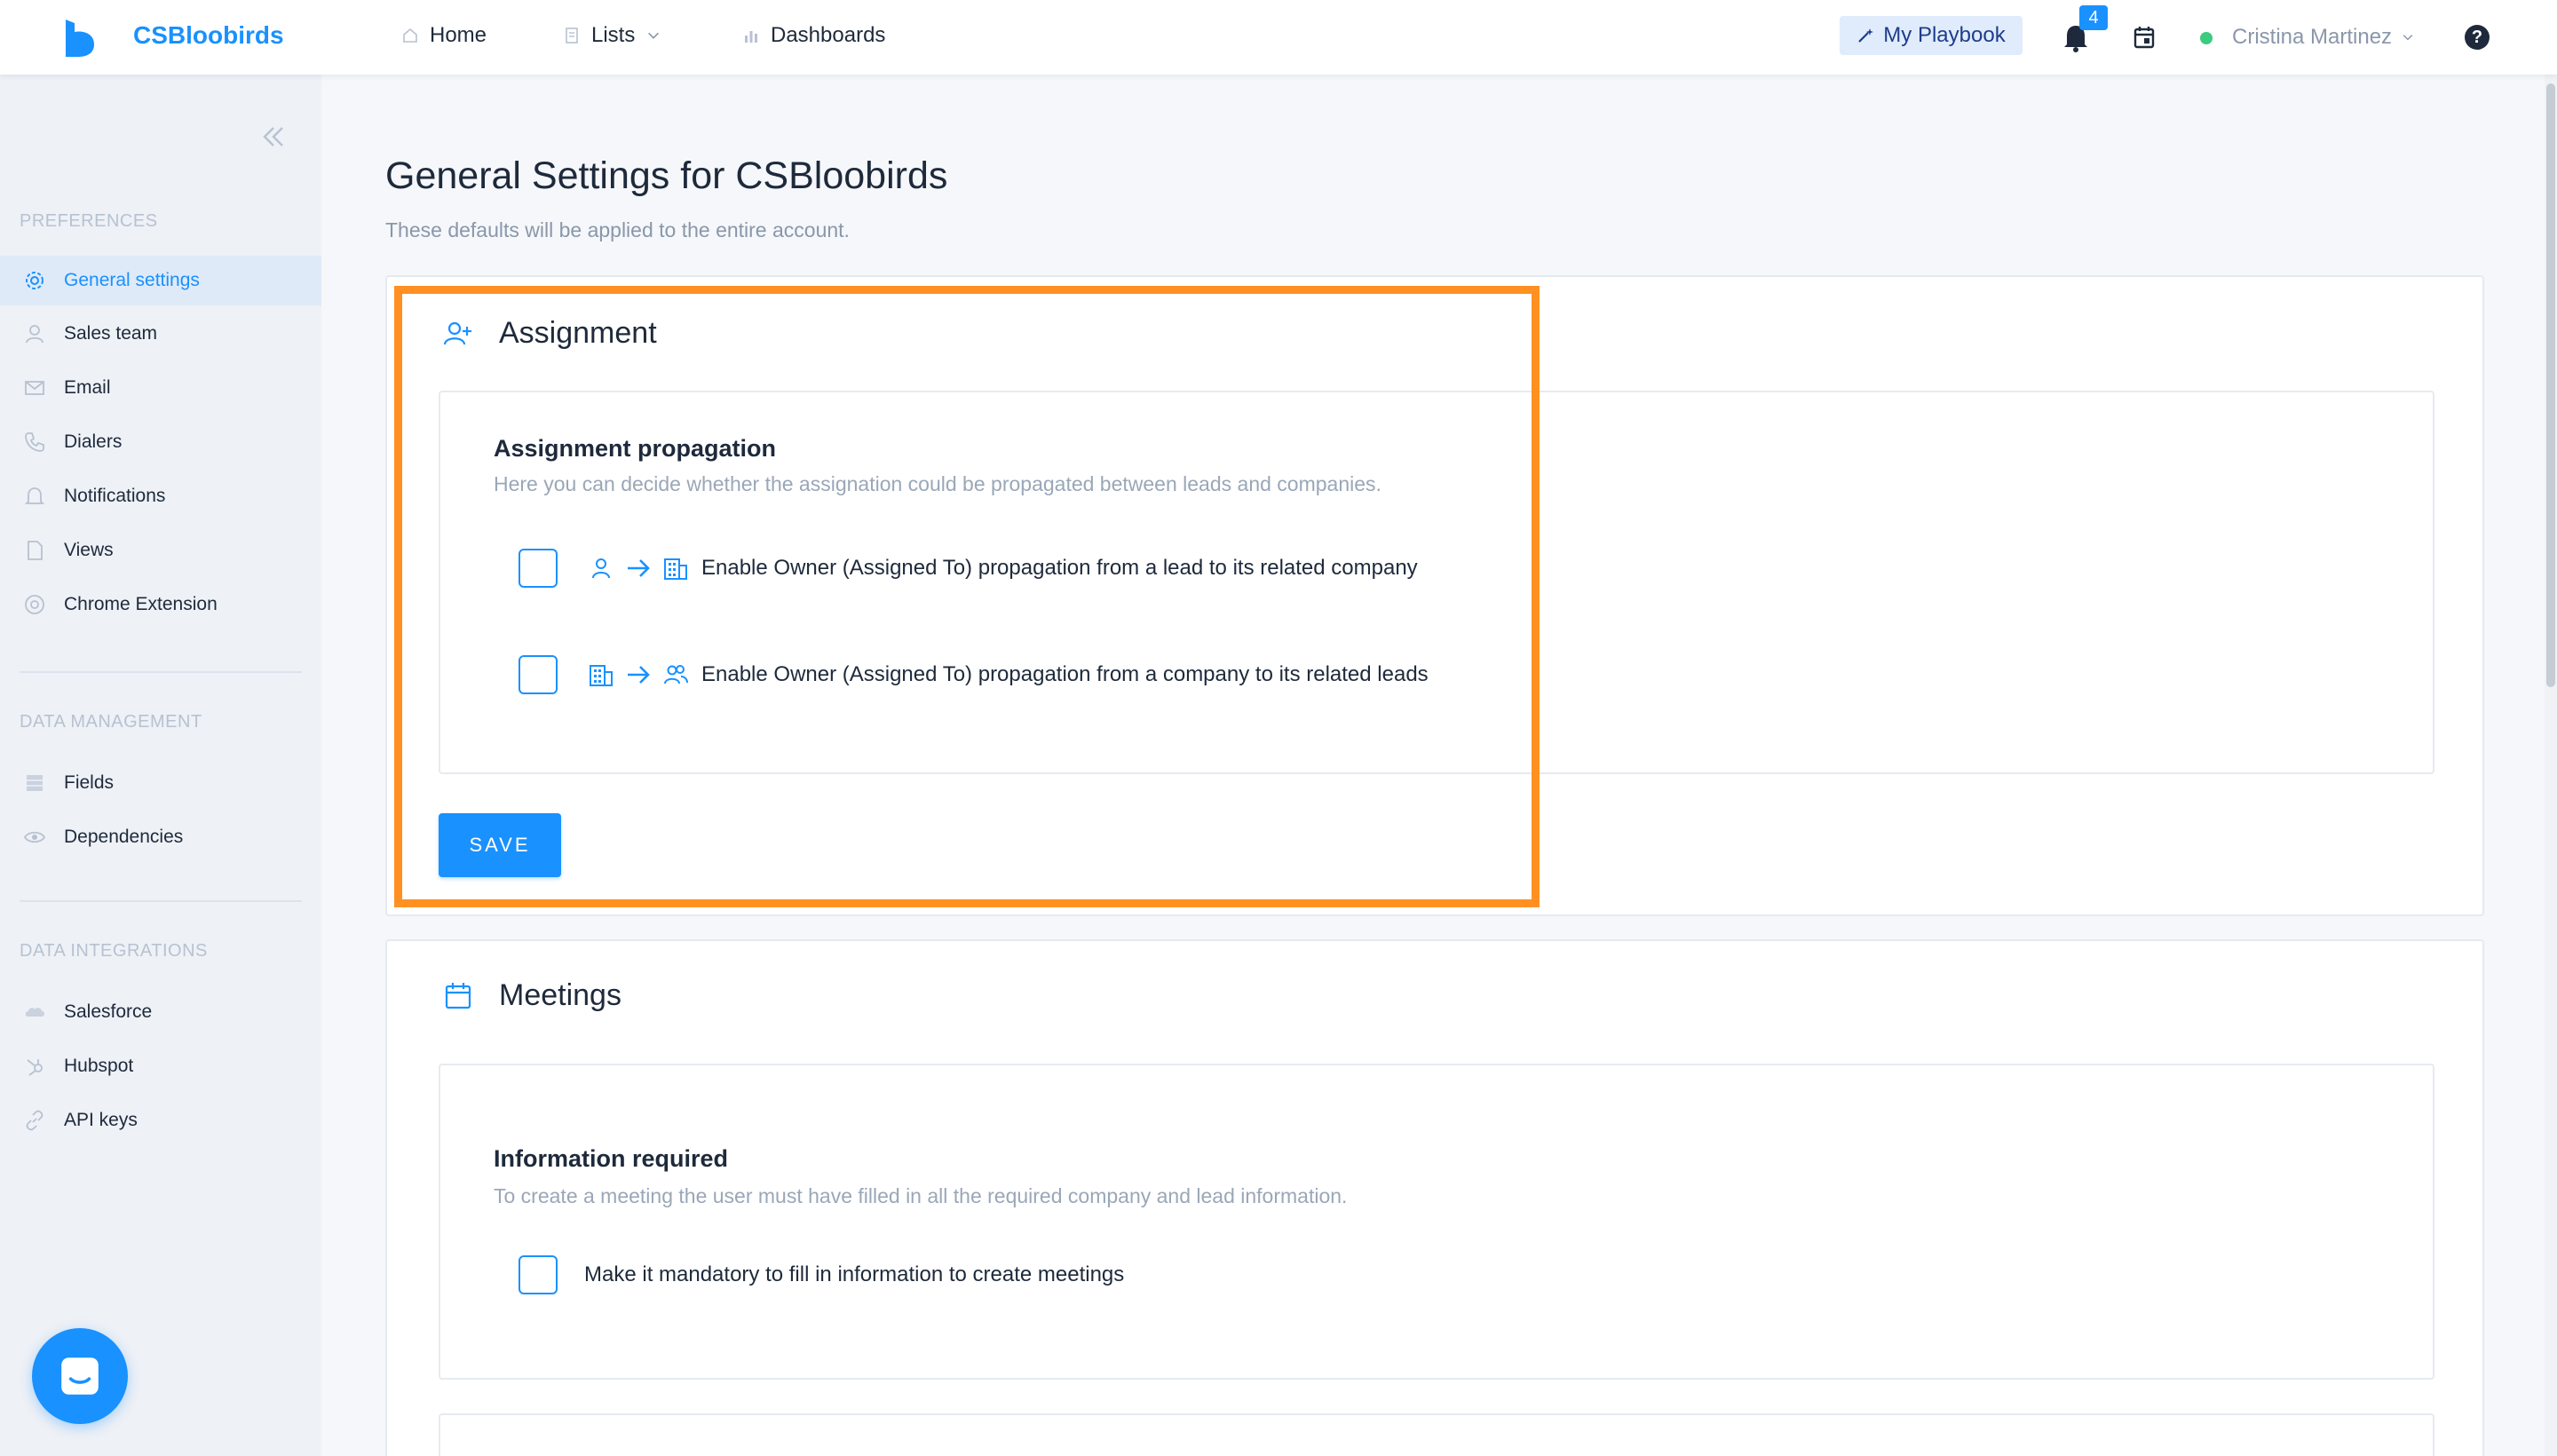 Image resolution: width=2557 pixels, height=1456 pixels. Describe the element at coordinates (108, 1011) in the screenshot. I see `sidebar-item-label: Salesforce` at that location.